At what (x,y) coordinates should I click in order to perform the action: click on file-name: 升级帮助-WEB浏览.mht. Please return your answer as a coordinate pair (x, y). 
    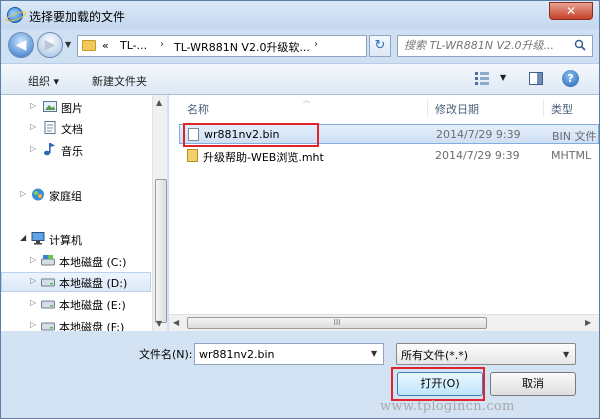
    Looking at the image, I should click on (263, 157).